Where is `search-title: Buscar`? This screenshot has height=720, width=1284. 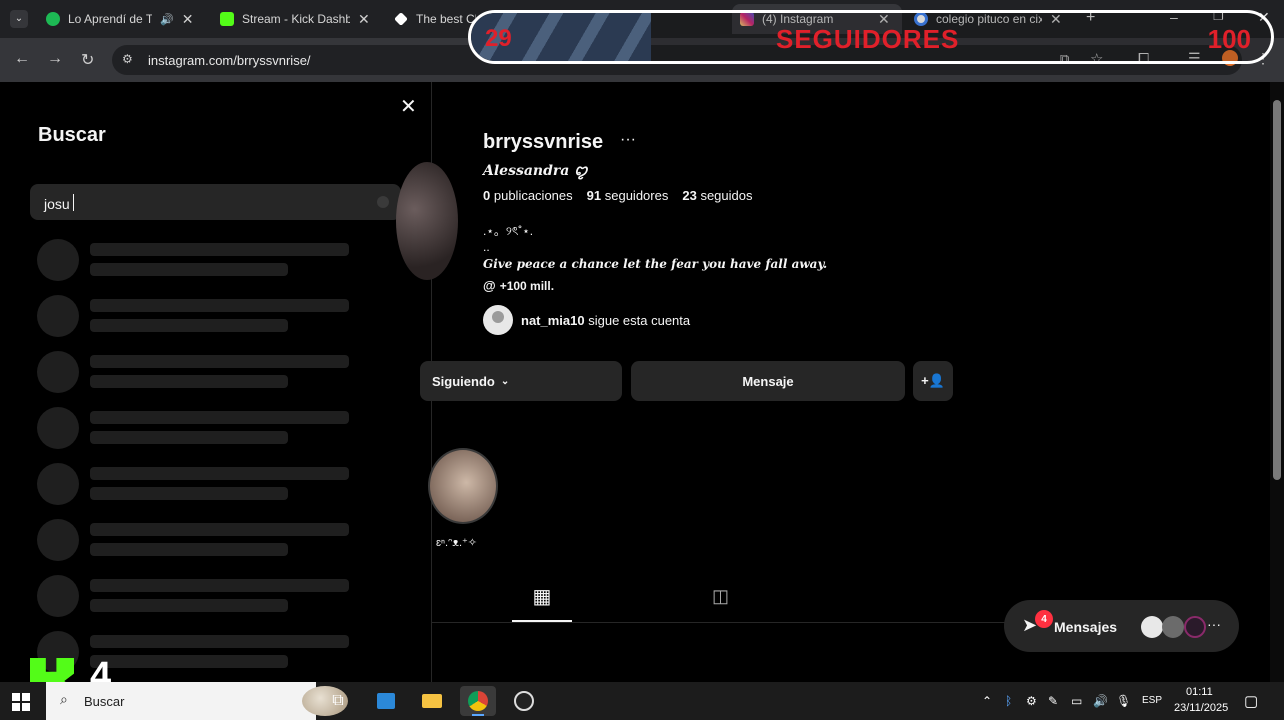
search-title: Buscar is located at coordinates (72, 135).